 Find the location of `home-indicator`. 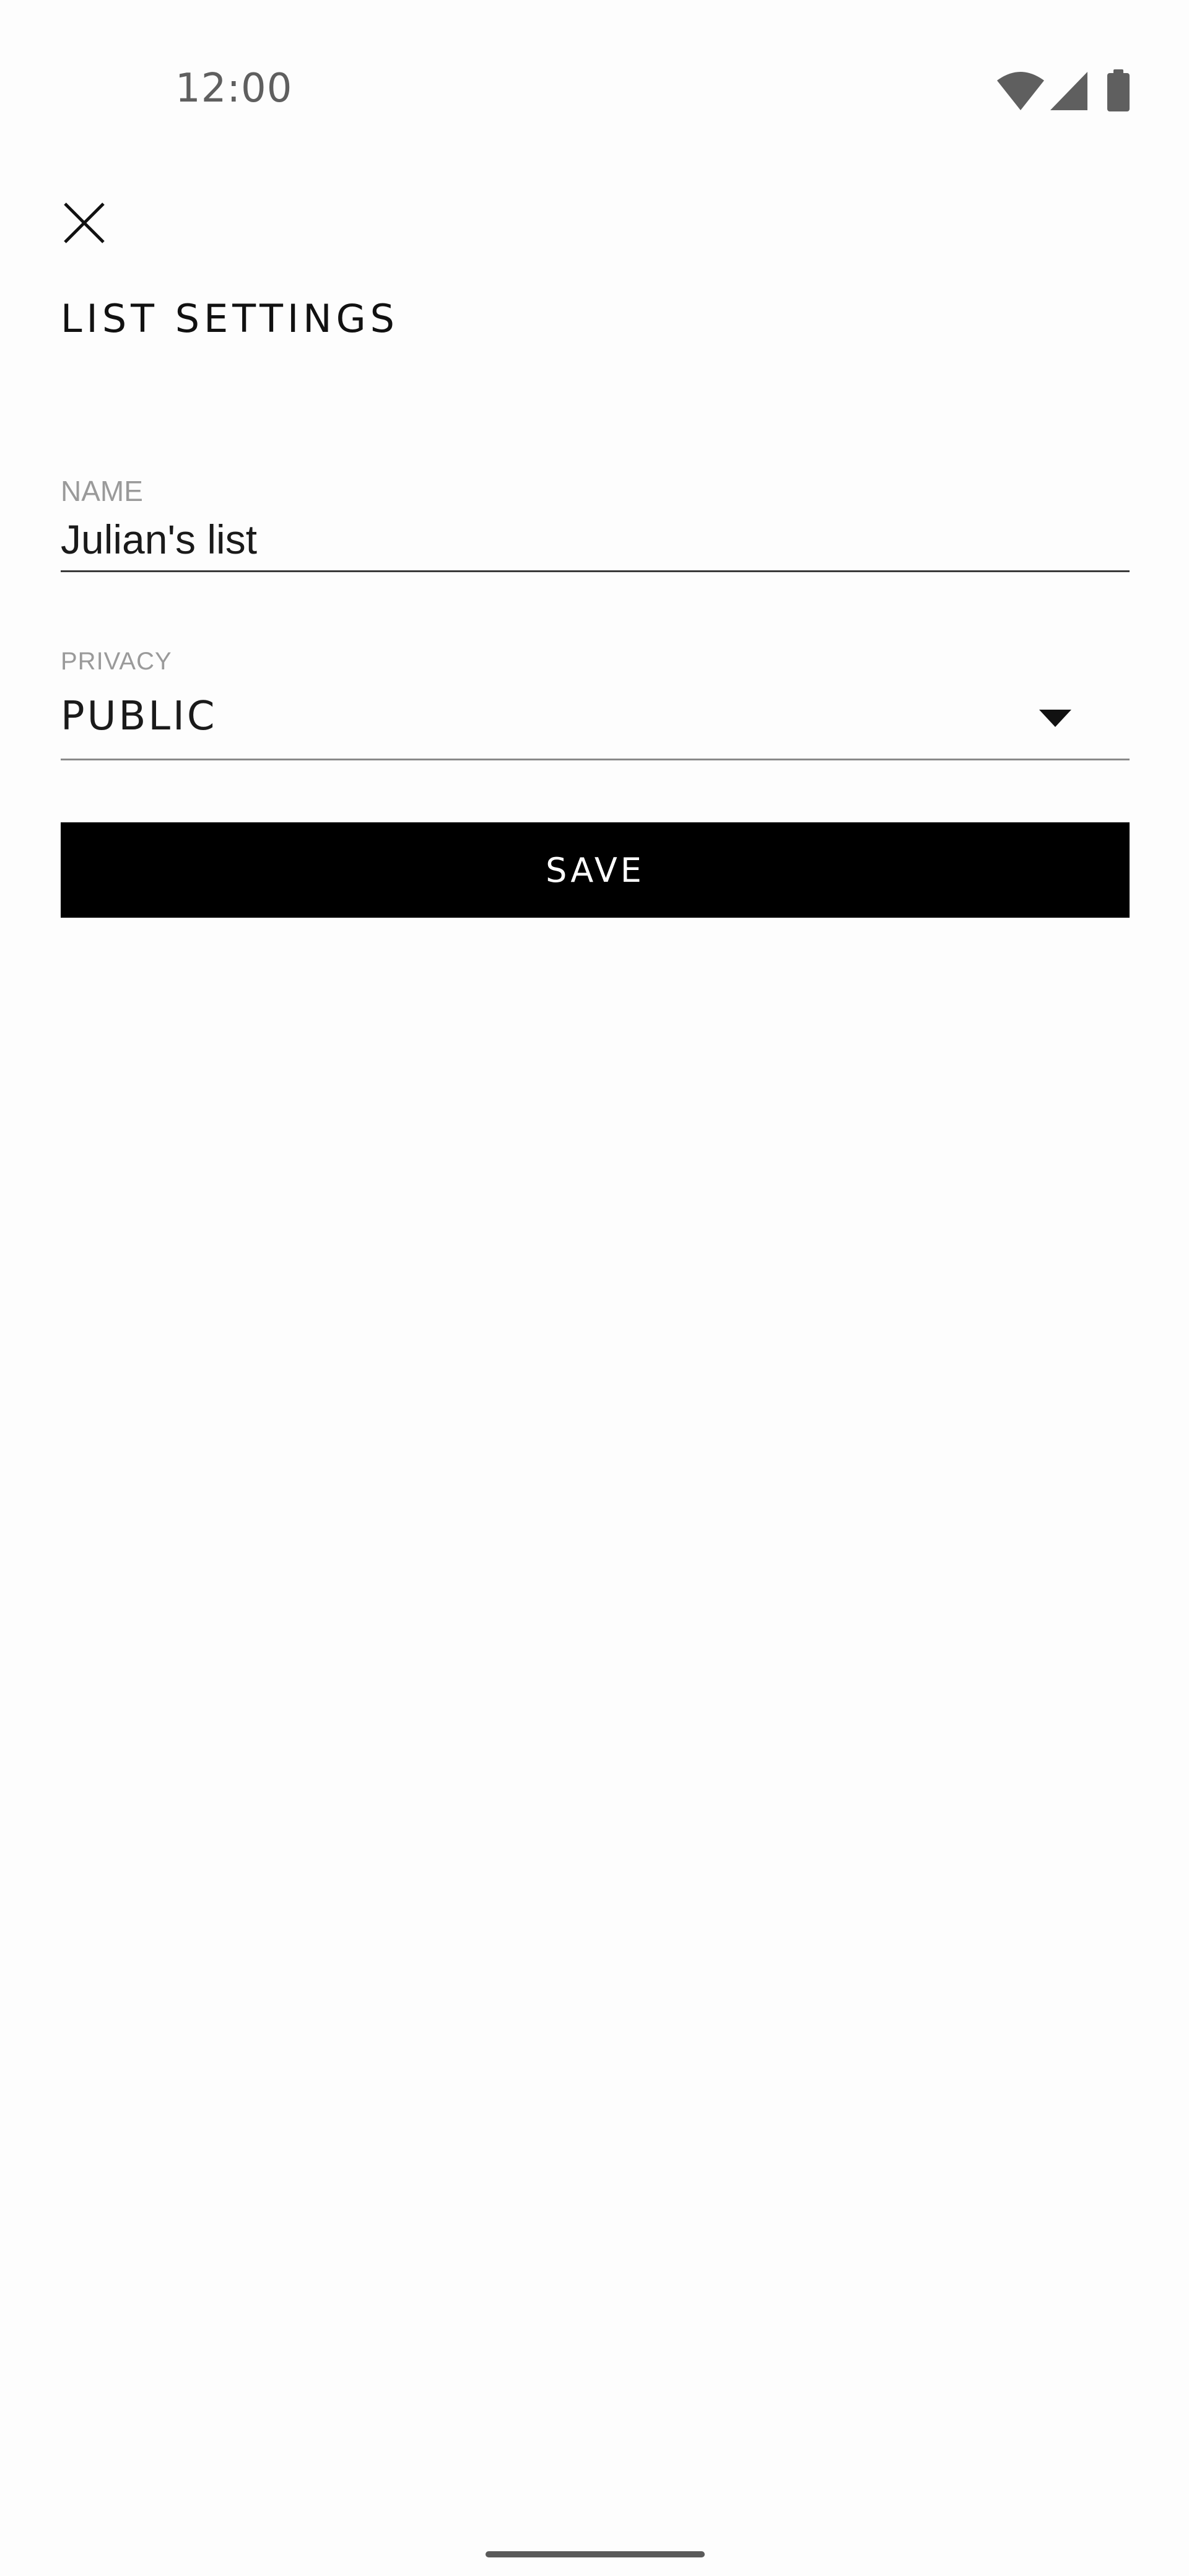

home-indicator is located at coordinates (595, 2554).